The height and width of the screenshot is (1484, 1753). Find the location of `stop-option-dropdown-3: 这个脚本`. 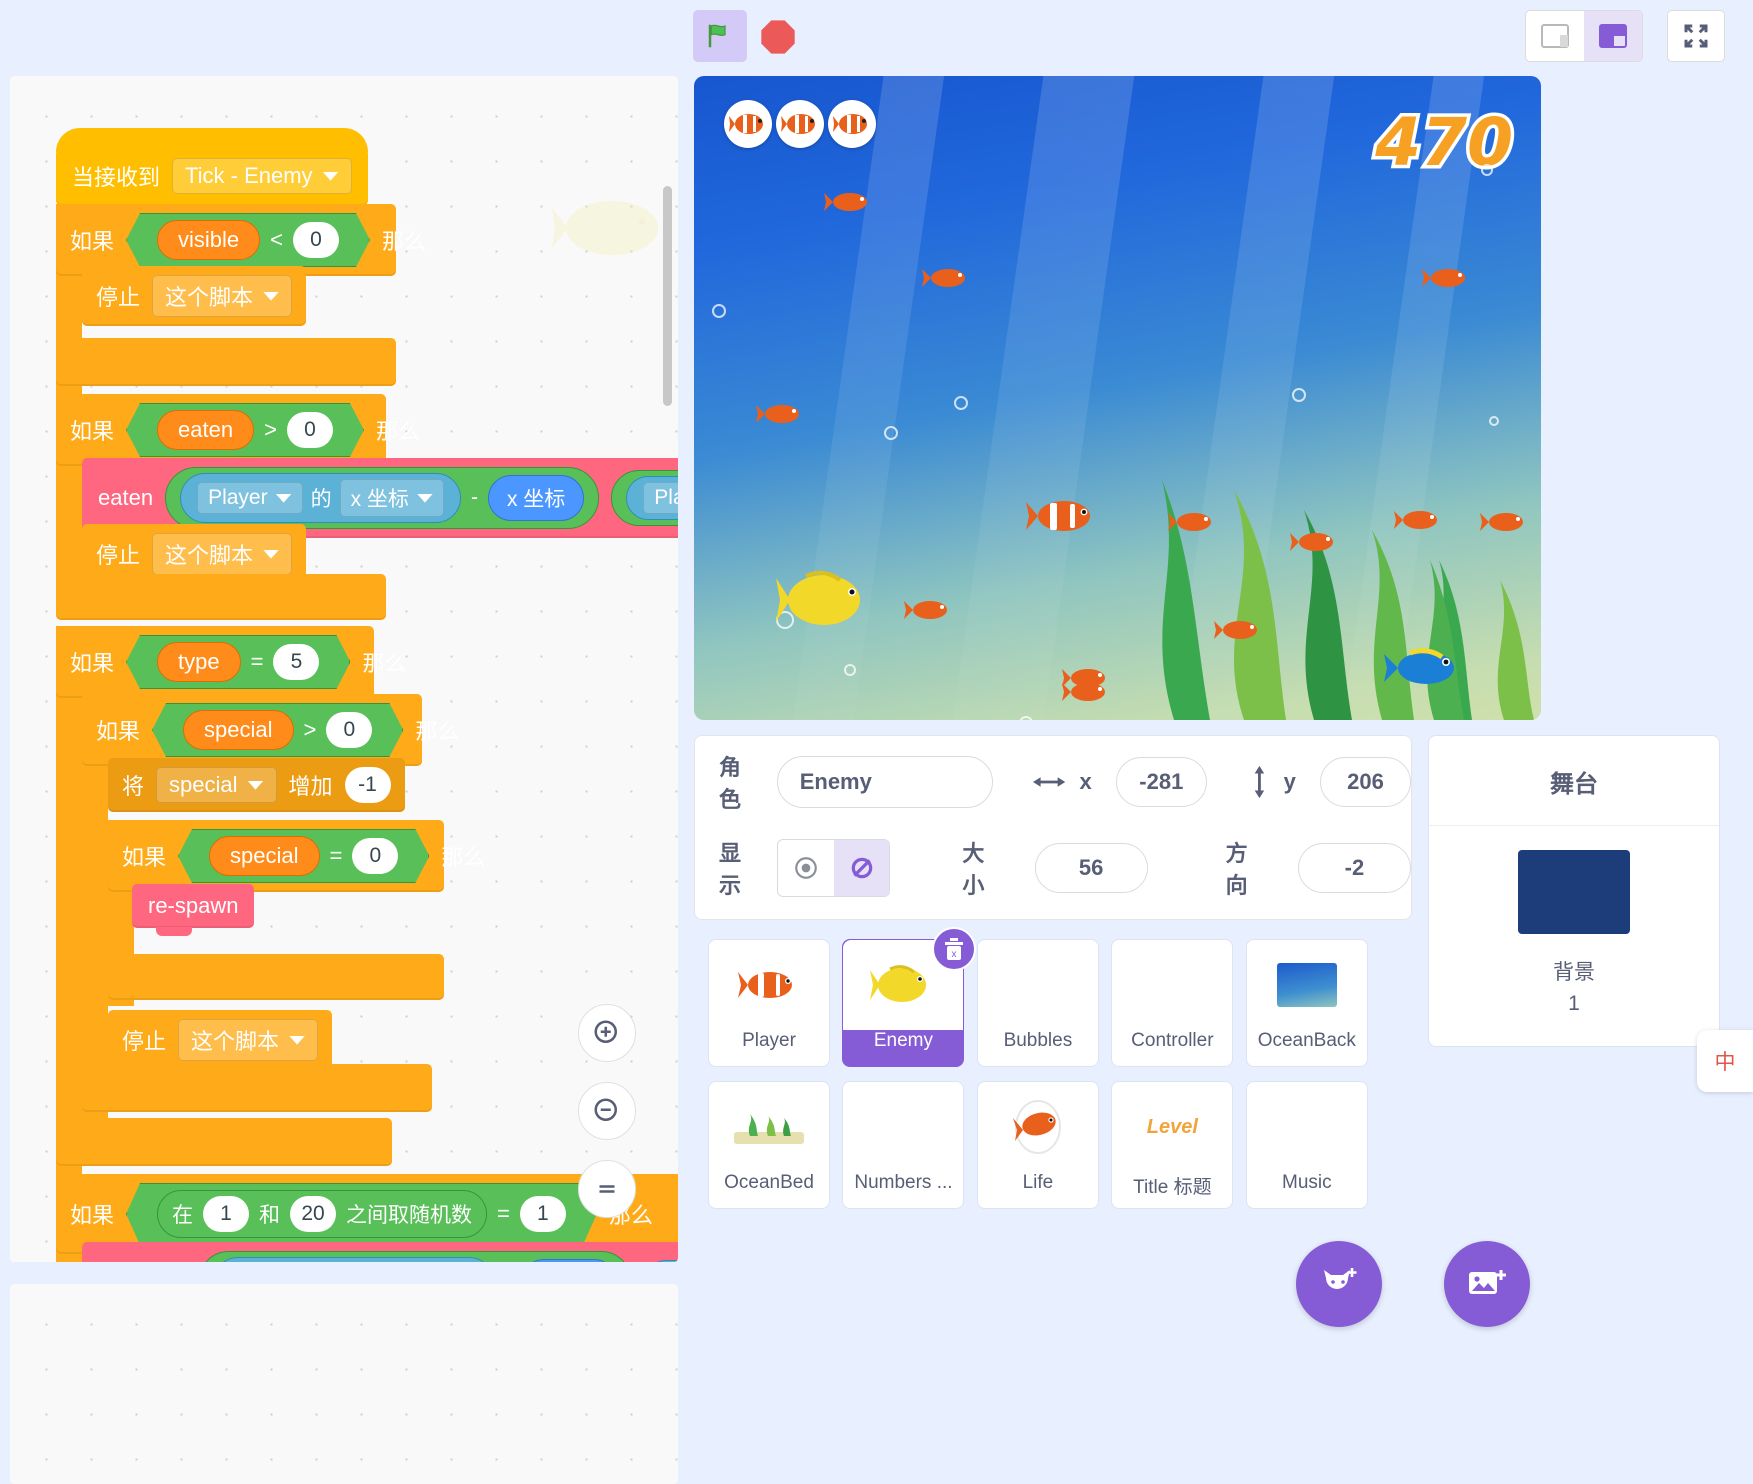

stop-option-dropdown-3: 这个脚本 is located at coordinates (248, 1040).